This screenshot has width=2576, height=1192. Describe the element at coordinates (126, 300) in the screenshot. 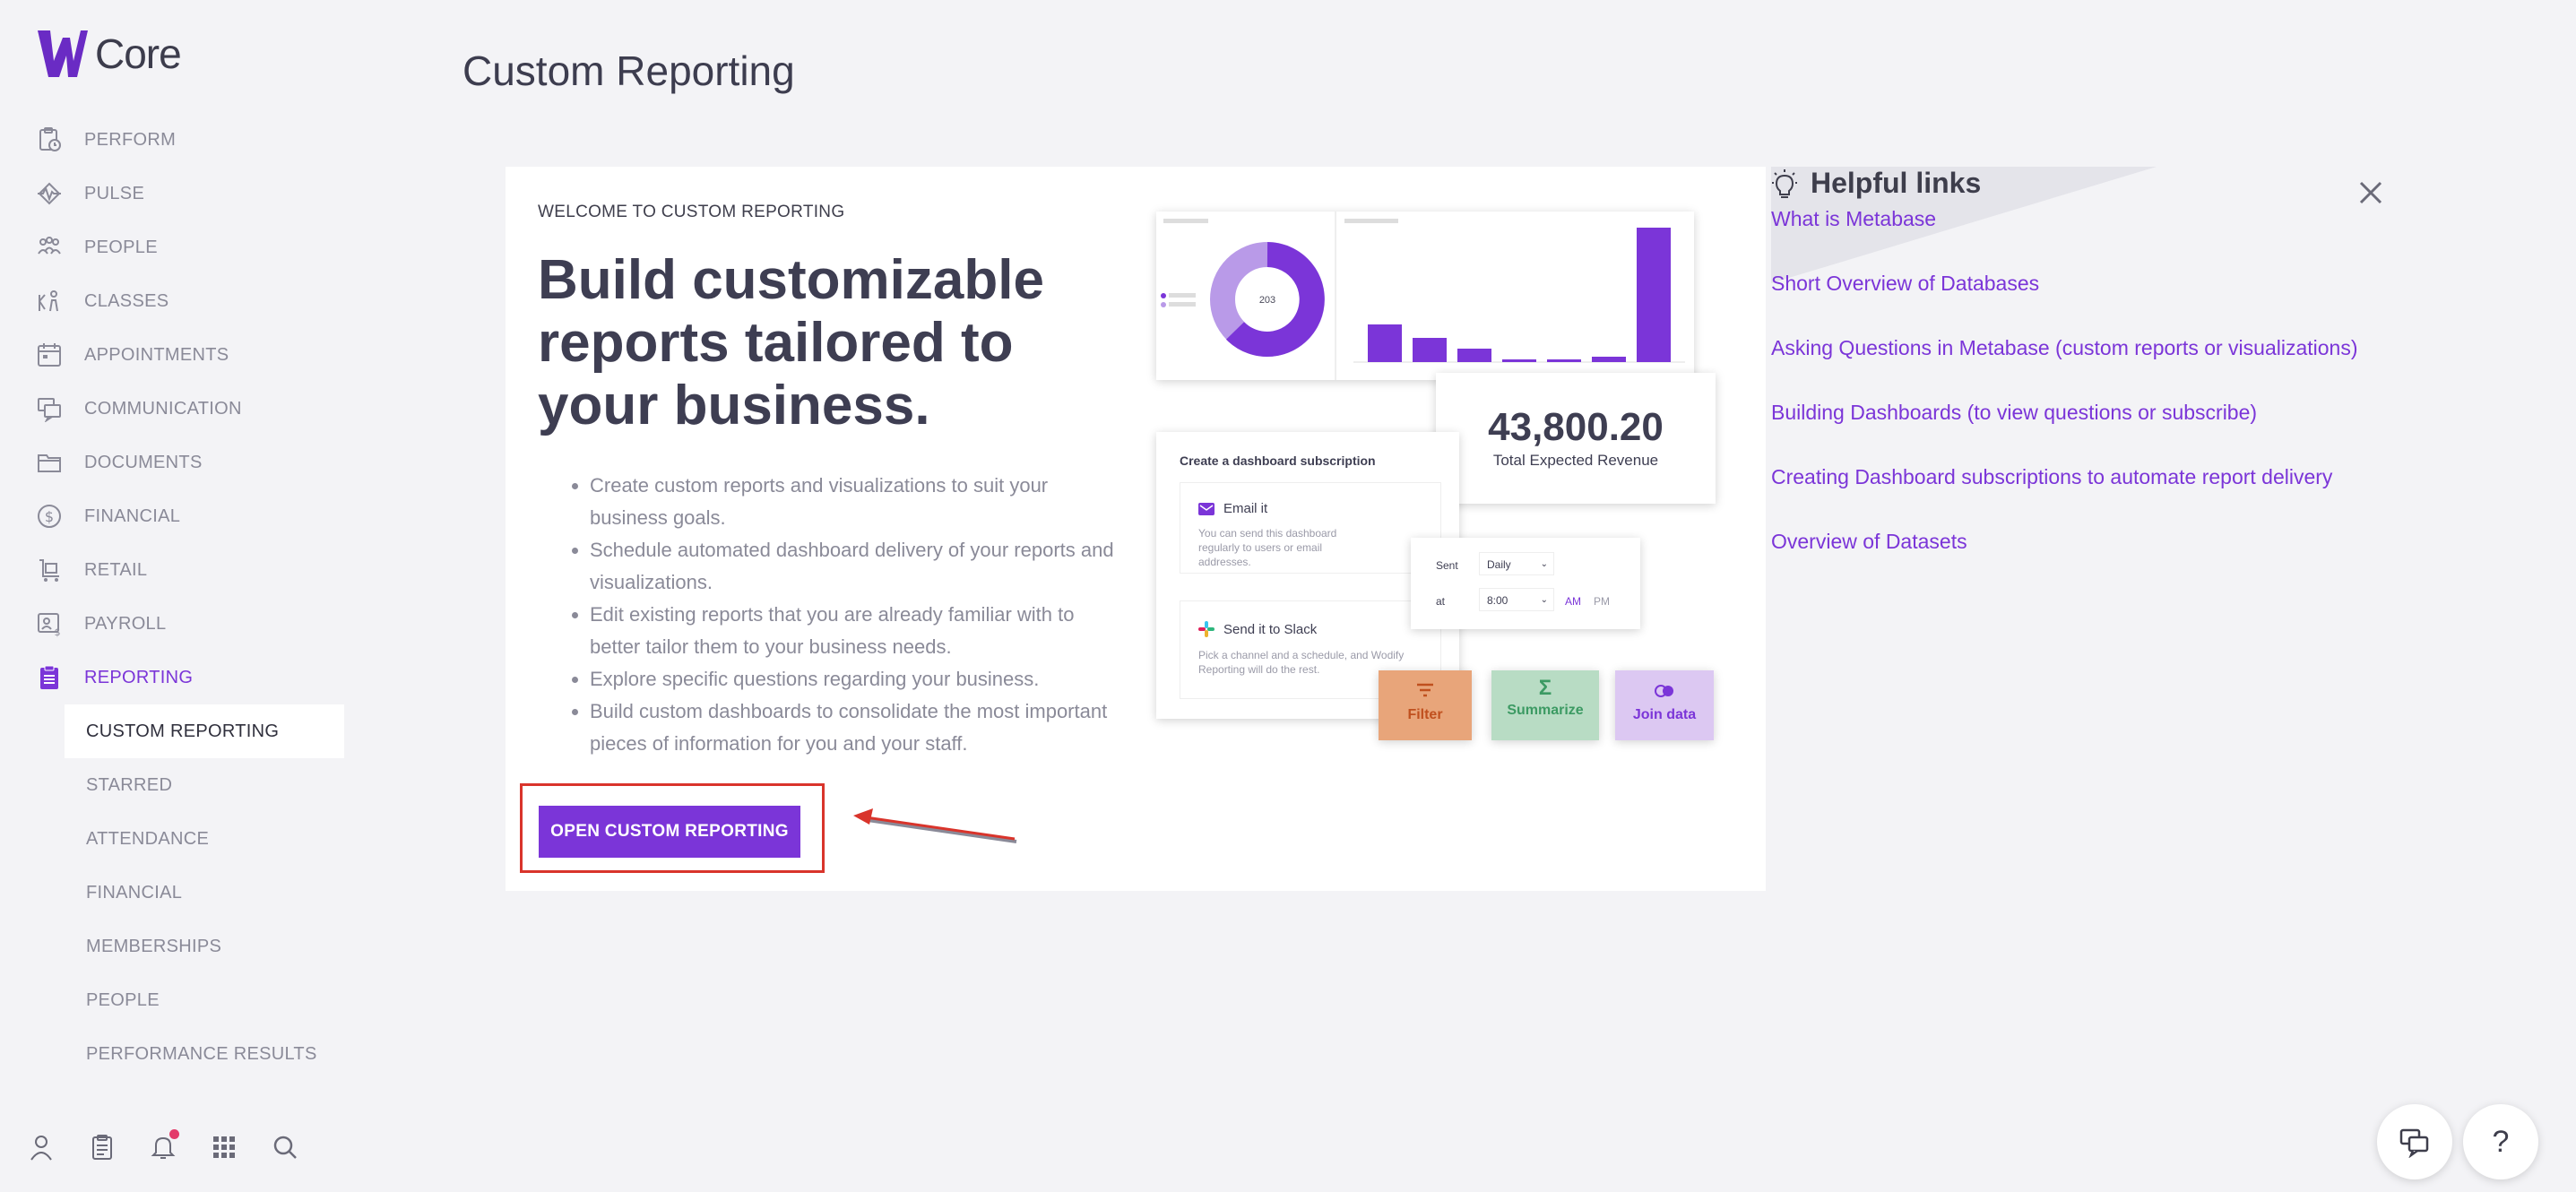

I see `sidebar-item-label: CLASSES` at that location.